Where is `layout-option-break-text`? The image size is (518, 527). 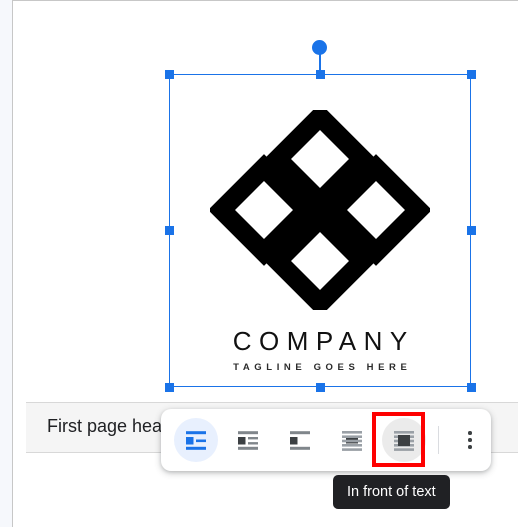
layout-option-break-text is located at coordinates (300, 440).